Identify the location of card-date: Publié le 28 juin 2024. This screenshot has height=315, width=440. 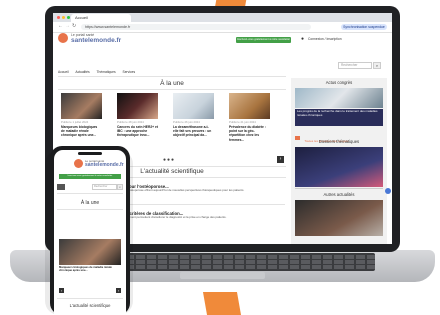
(130, 122).